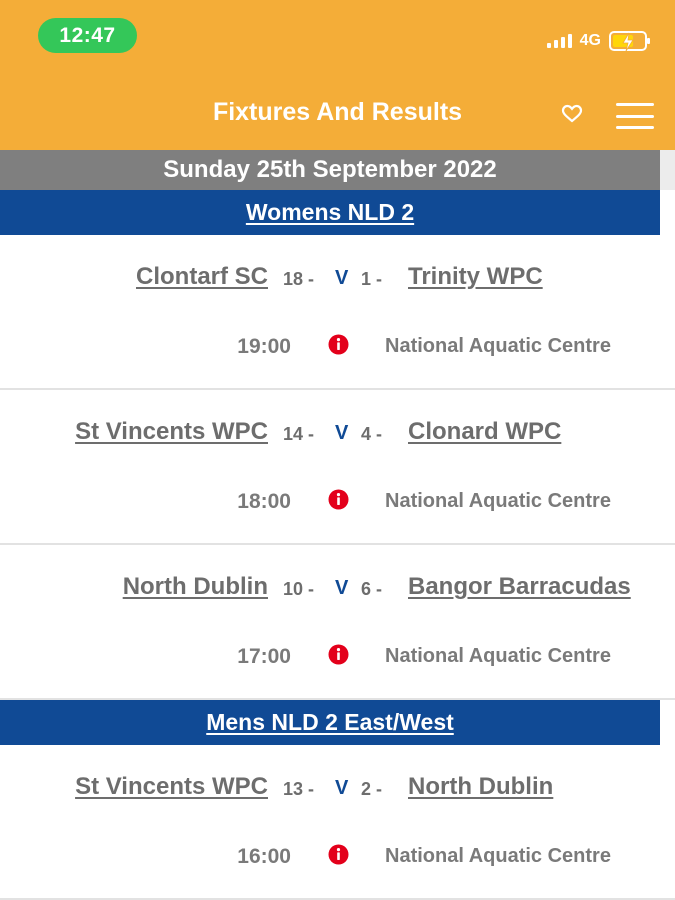 The width and height of the screenshot is (675, 900). Describe the element at coordinates (264, 656) in the screenshot. I see `match-time: 17:00` at that location.